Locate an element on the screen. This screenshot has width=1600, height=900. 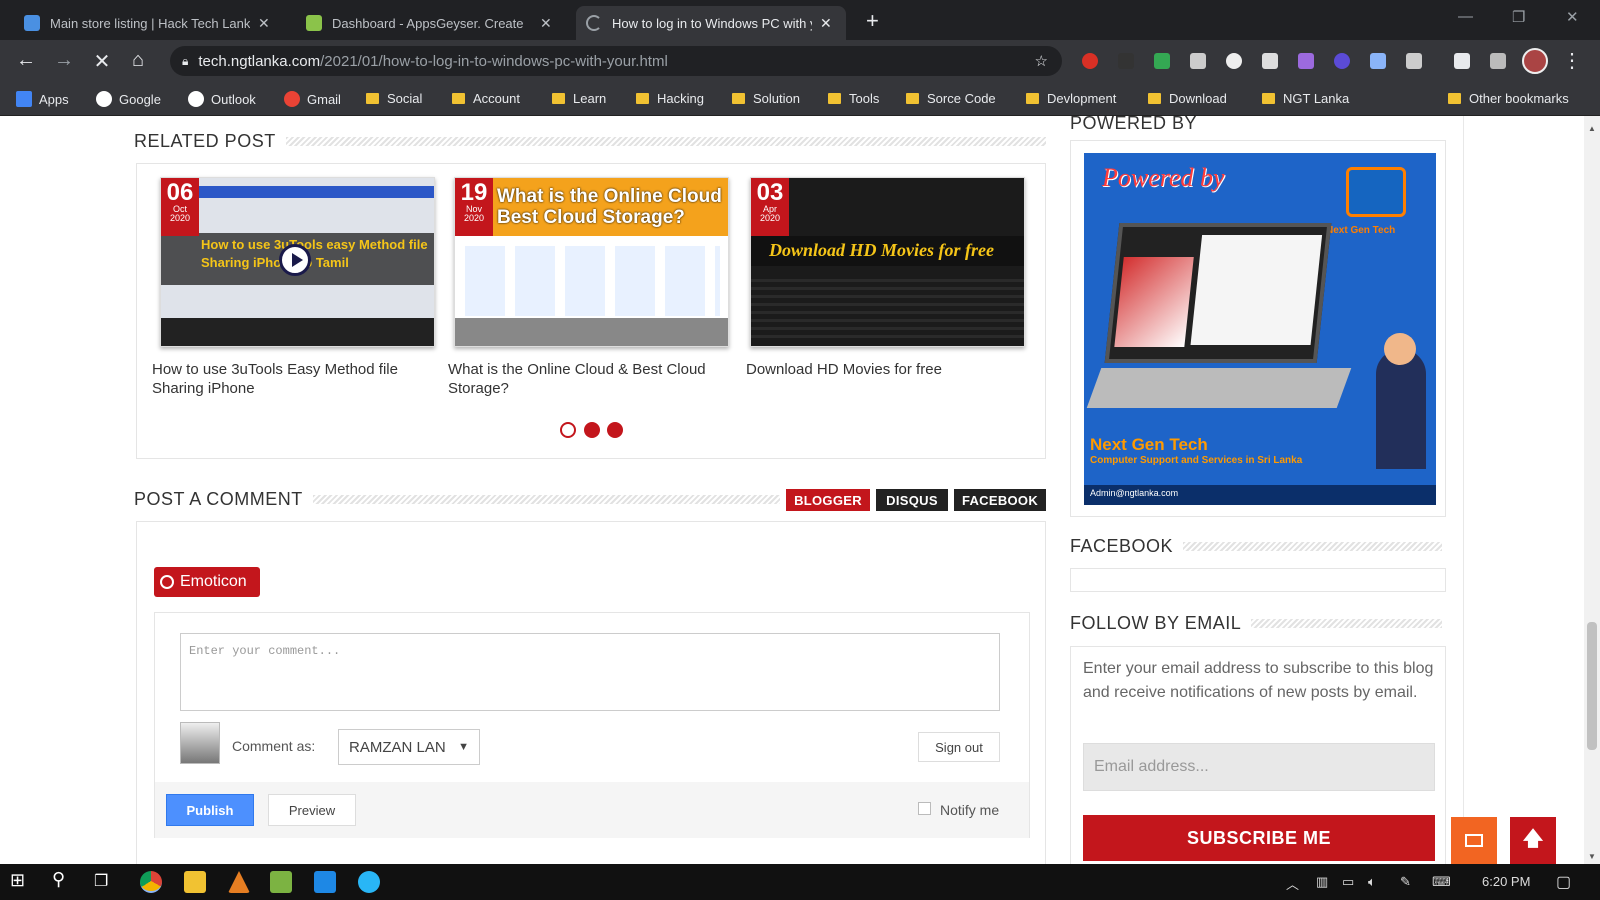
home-icon: ⌂ is located at coordinates (138, 60).